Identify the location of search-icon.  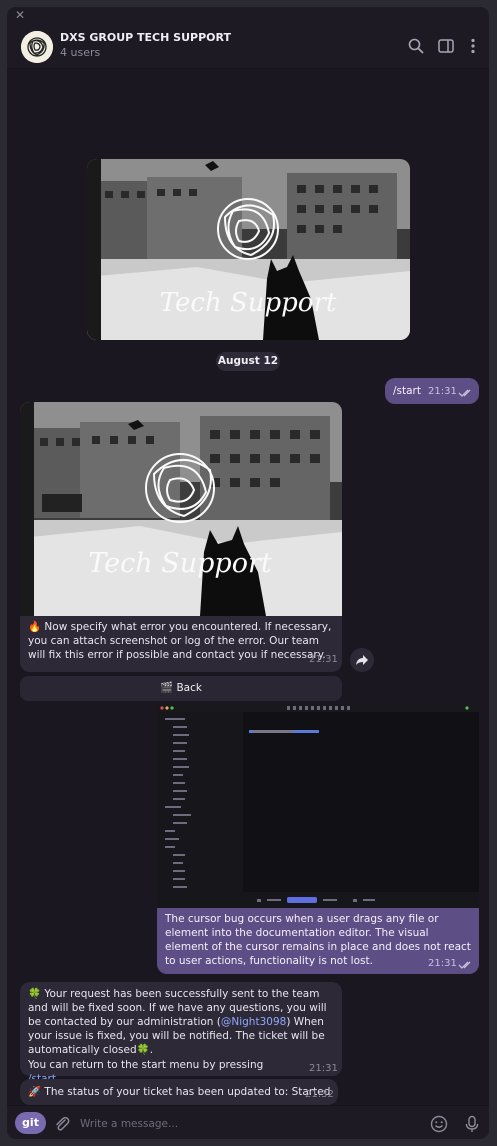
(416, 46).